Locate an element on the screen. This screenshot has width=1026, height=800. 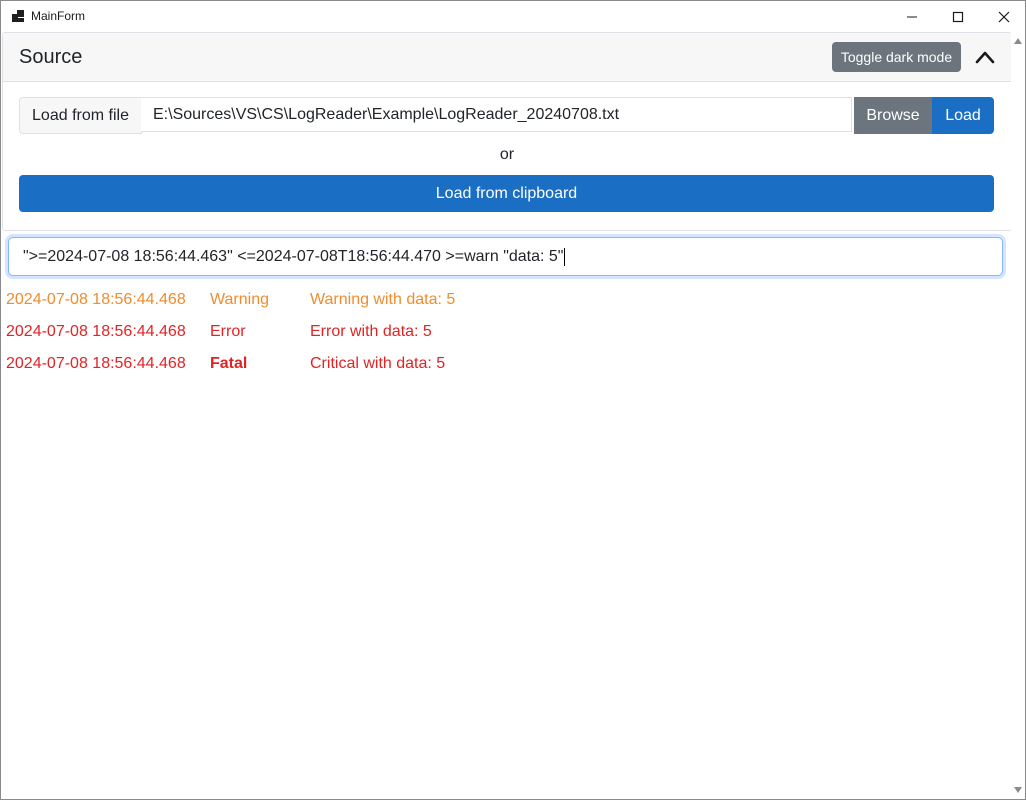
source-title: Source is located at coordinates (51, 57).